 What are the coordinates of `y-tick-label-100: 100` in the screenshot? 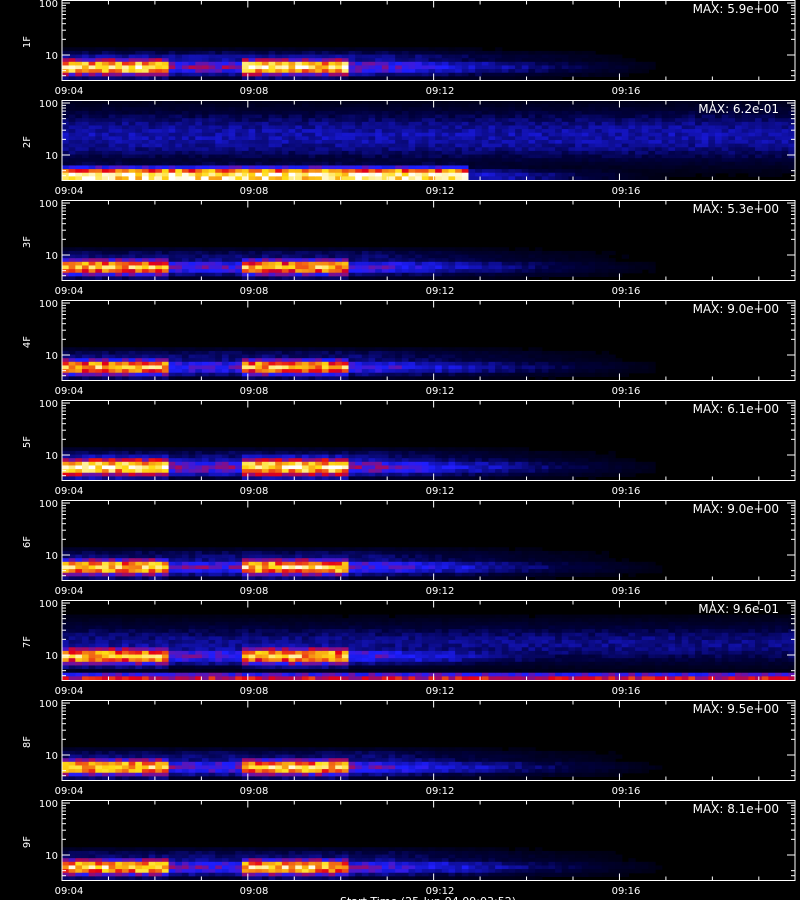 It's located at (48, 204).